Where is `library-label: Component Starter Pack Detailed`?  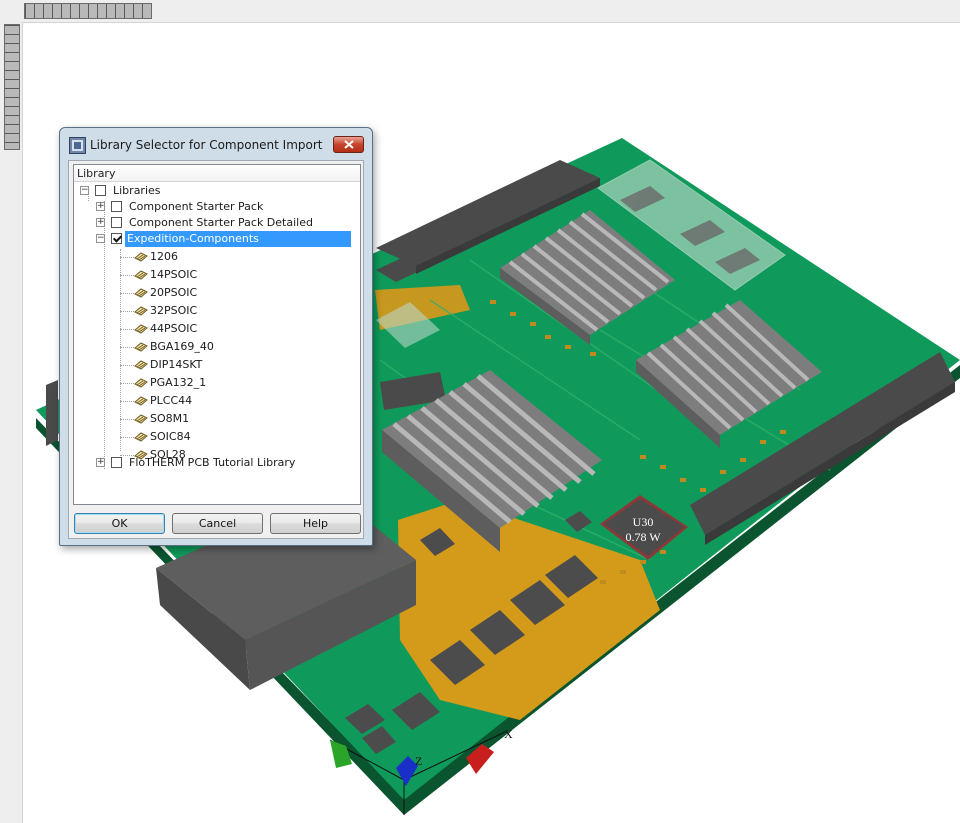 library-label: Component Starter Pack Detailed is located at coordinates (221, 222).